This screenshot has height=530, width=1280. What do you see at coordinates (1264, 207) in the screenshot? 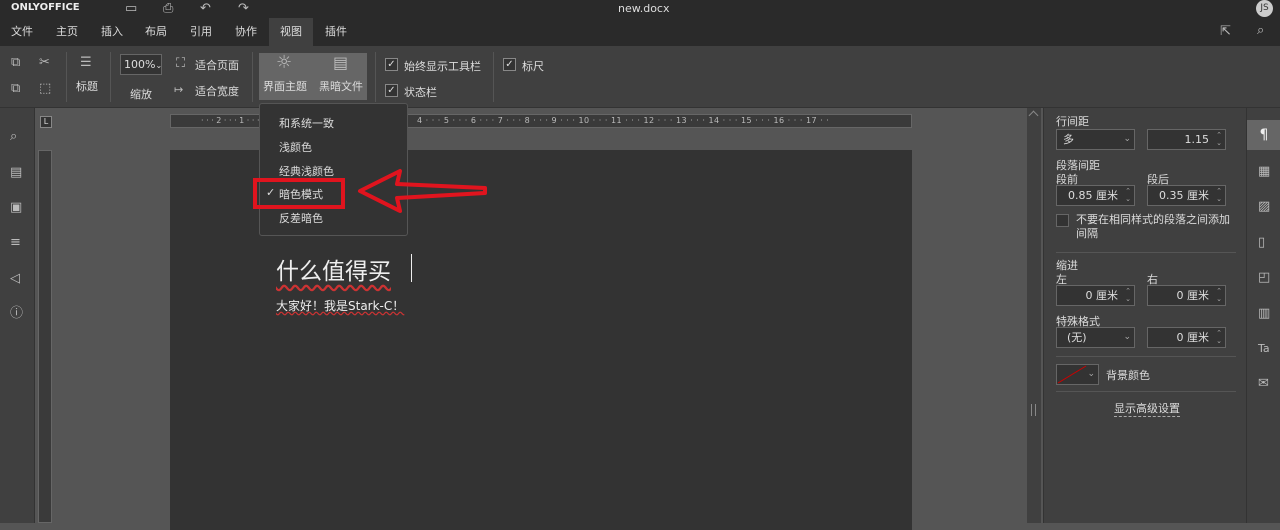
I see `image-icon: ▨` at bounding box center [1264, 207].